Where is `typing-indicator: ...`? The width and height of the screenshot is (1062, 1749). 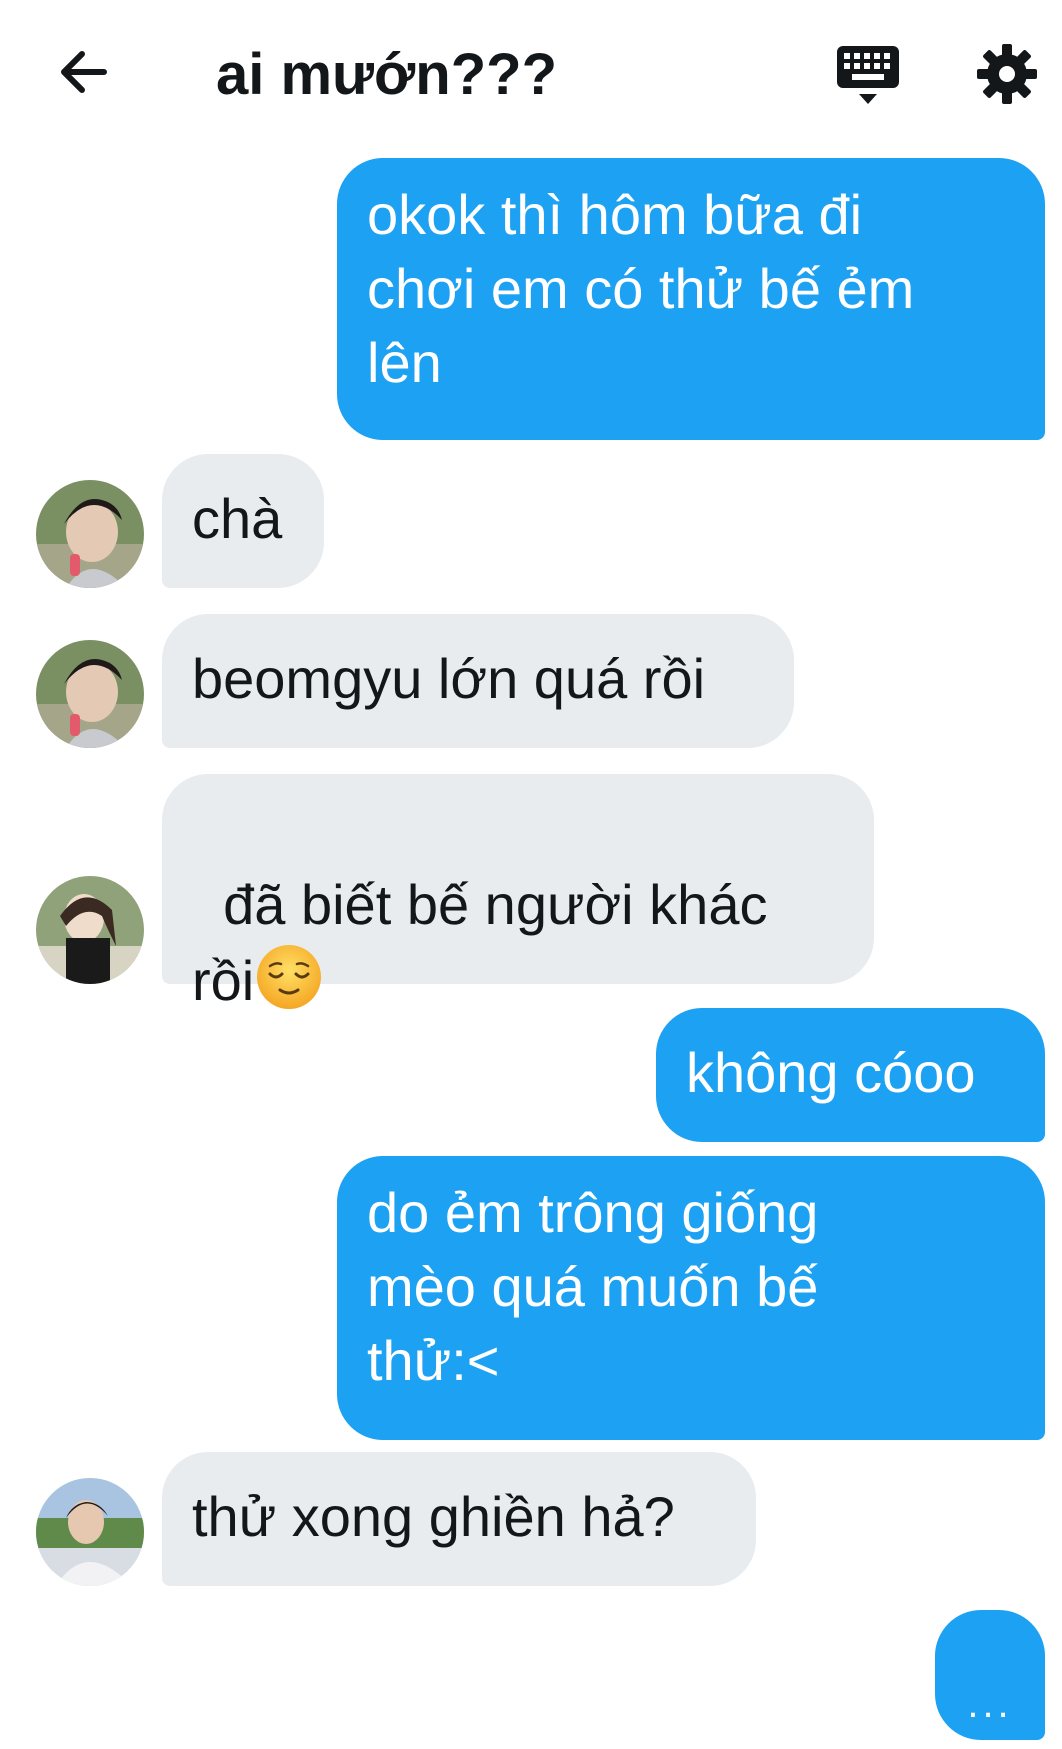 typing-indicator: ... is located at coordinates (990, 1675).